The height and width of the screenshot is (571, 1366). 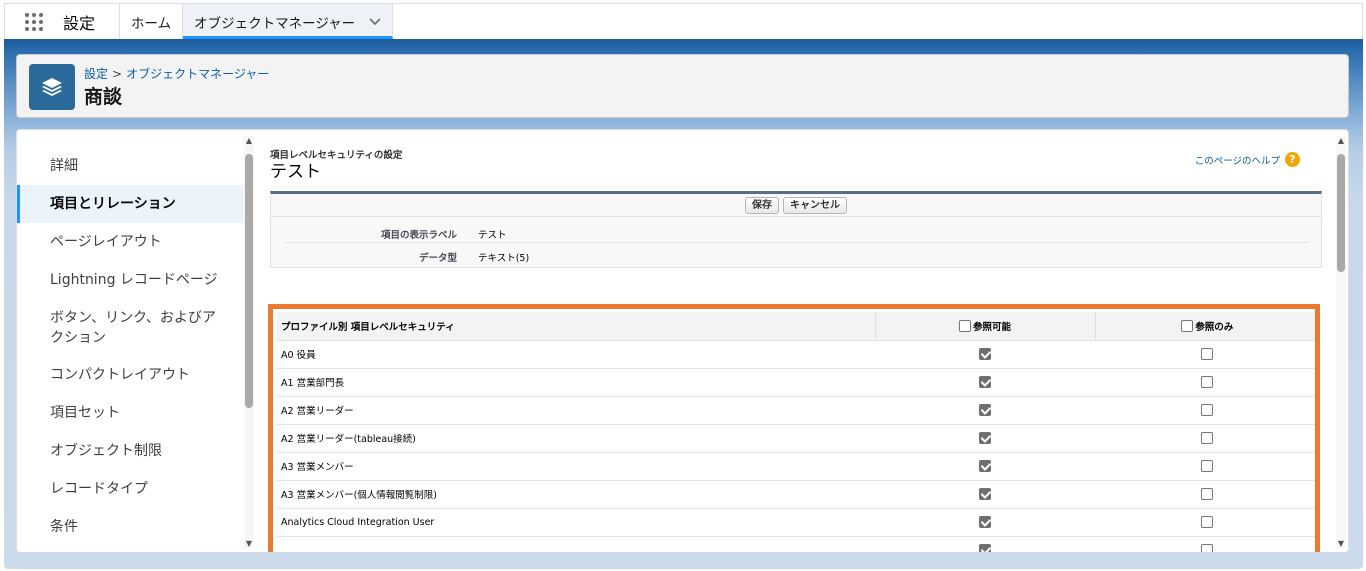 I want to click on content-scrollbar: ▲ ▼, so click(x=1341, y=342).